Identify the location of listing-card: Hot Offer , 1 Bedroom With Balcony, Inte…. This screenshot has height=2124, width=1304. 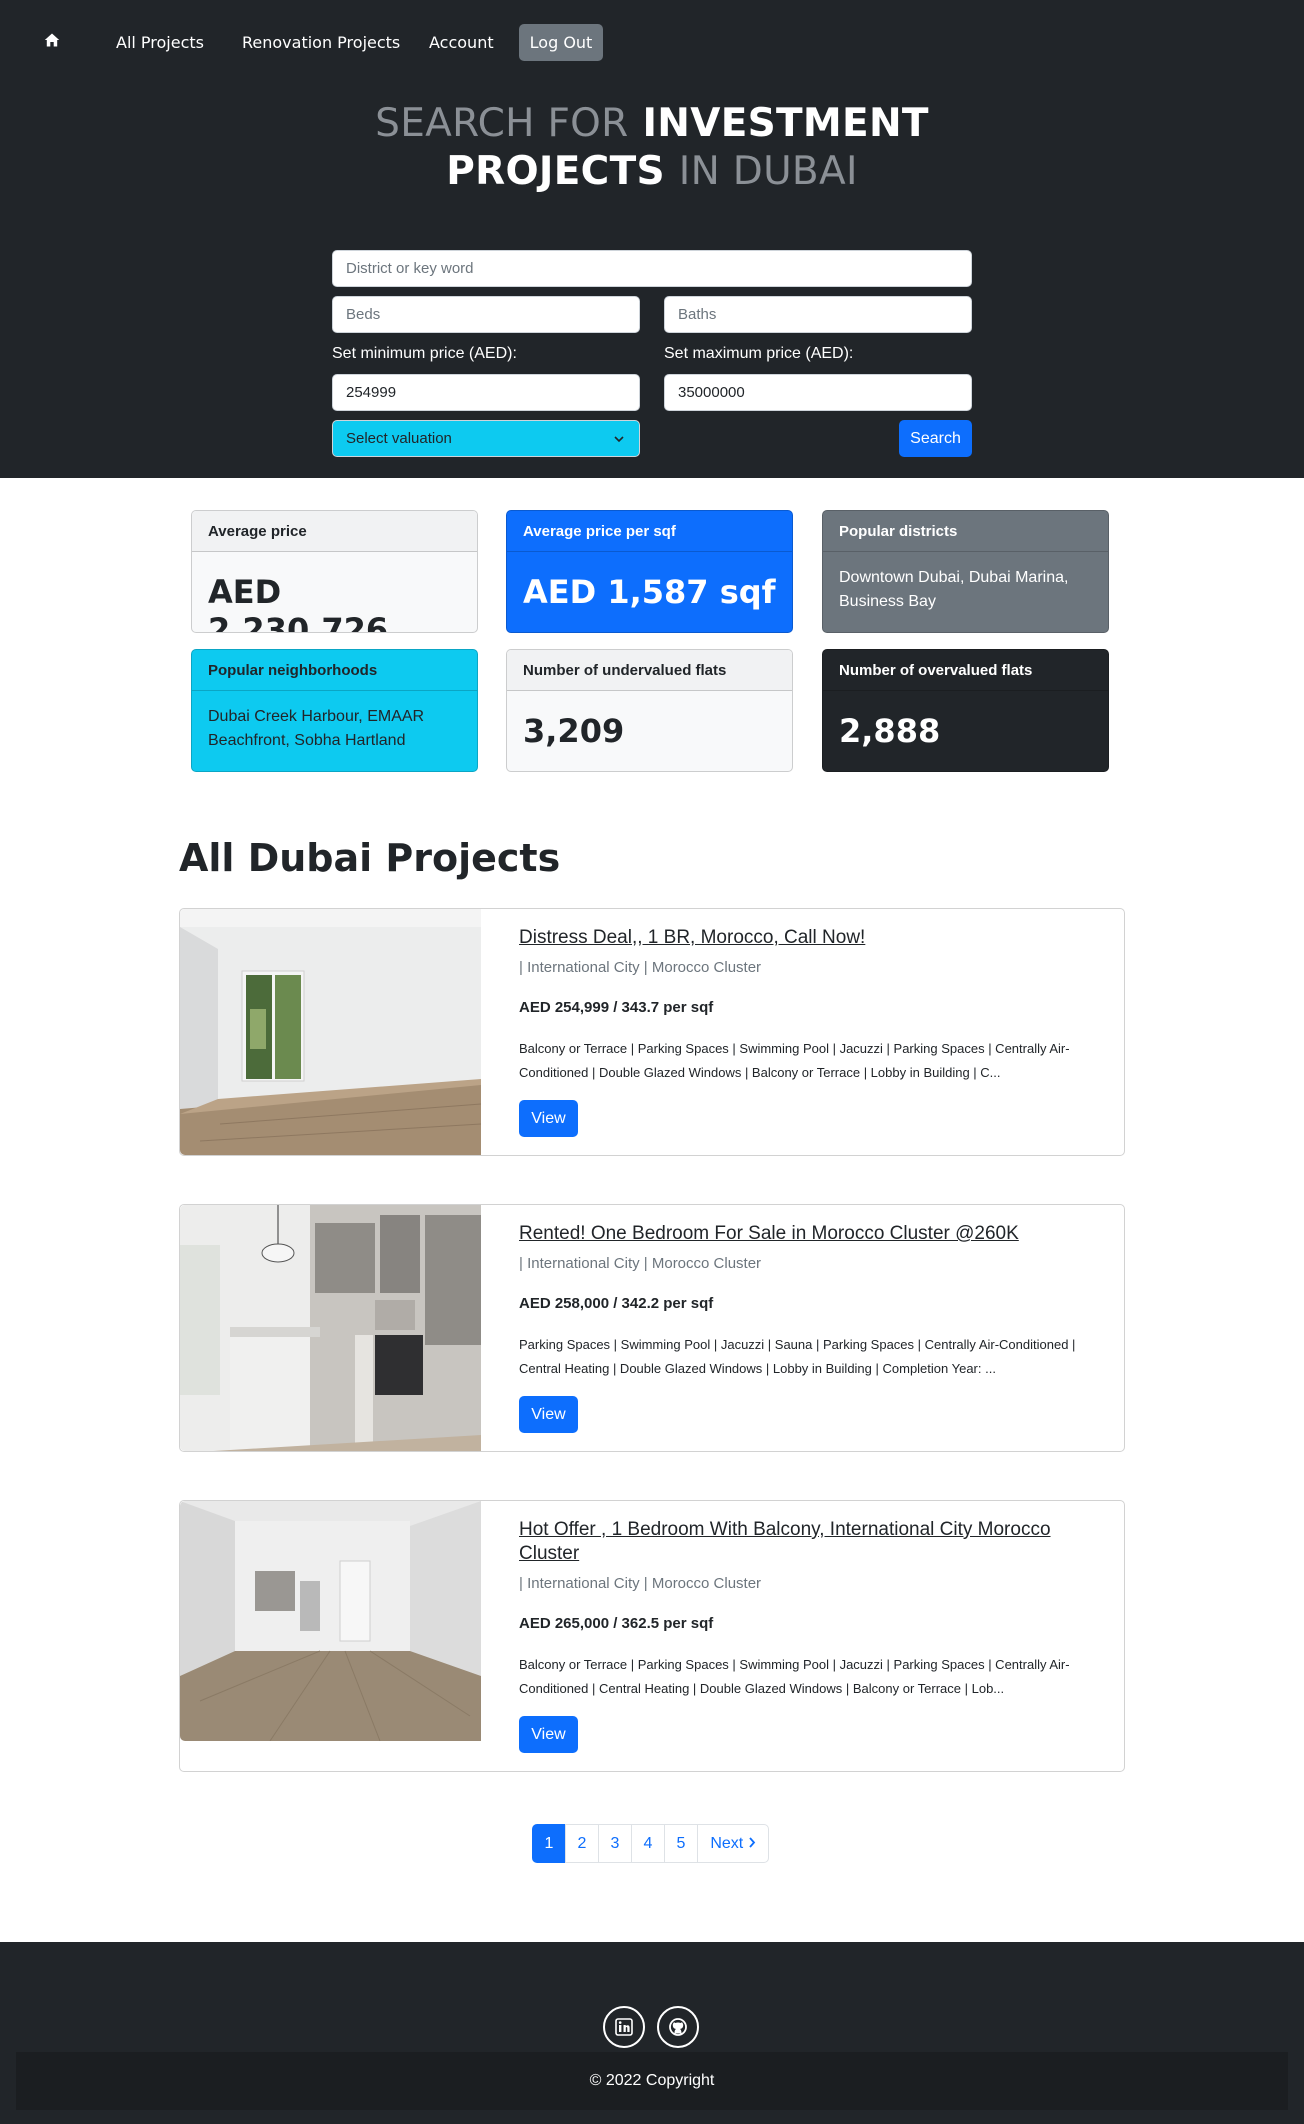
(652, 1636).